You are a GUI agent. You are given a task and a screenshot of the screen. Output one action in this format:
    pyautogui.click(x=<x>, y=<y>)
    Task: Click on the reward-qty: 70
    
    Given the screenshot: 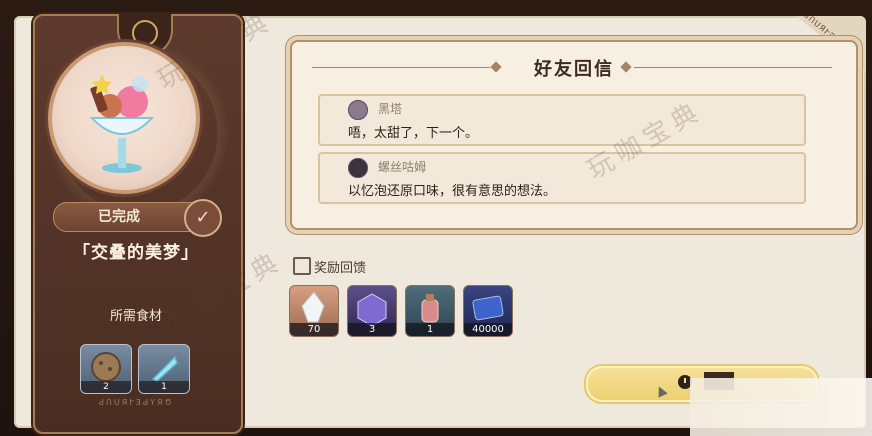 What is the action you would take?
    pyautogui.click(x=314, y=329)
    